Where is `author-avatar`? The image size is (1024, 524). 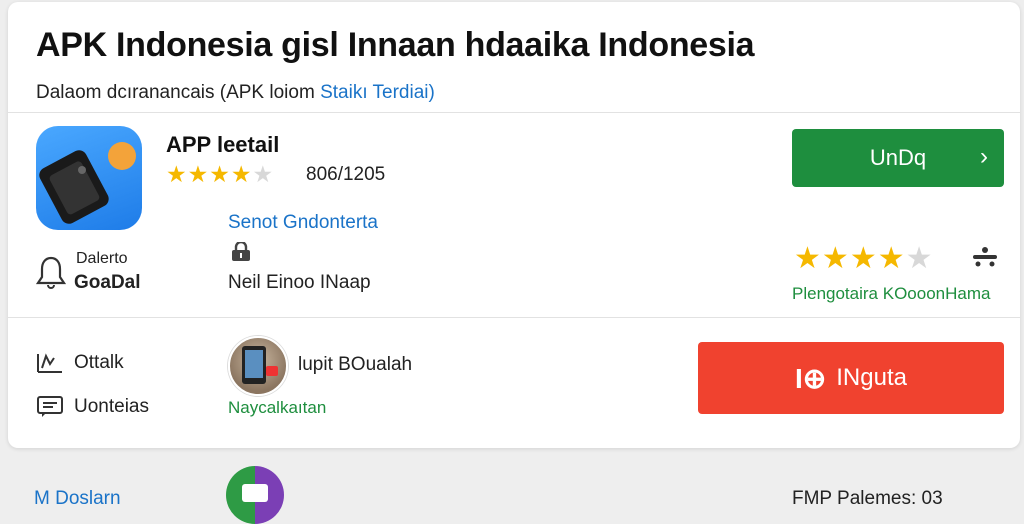
author-avatar is located at coordinates (258, 366).